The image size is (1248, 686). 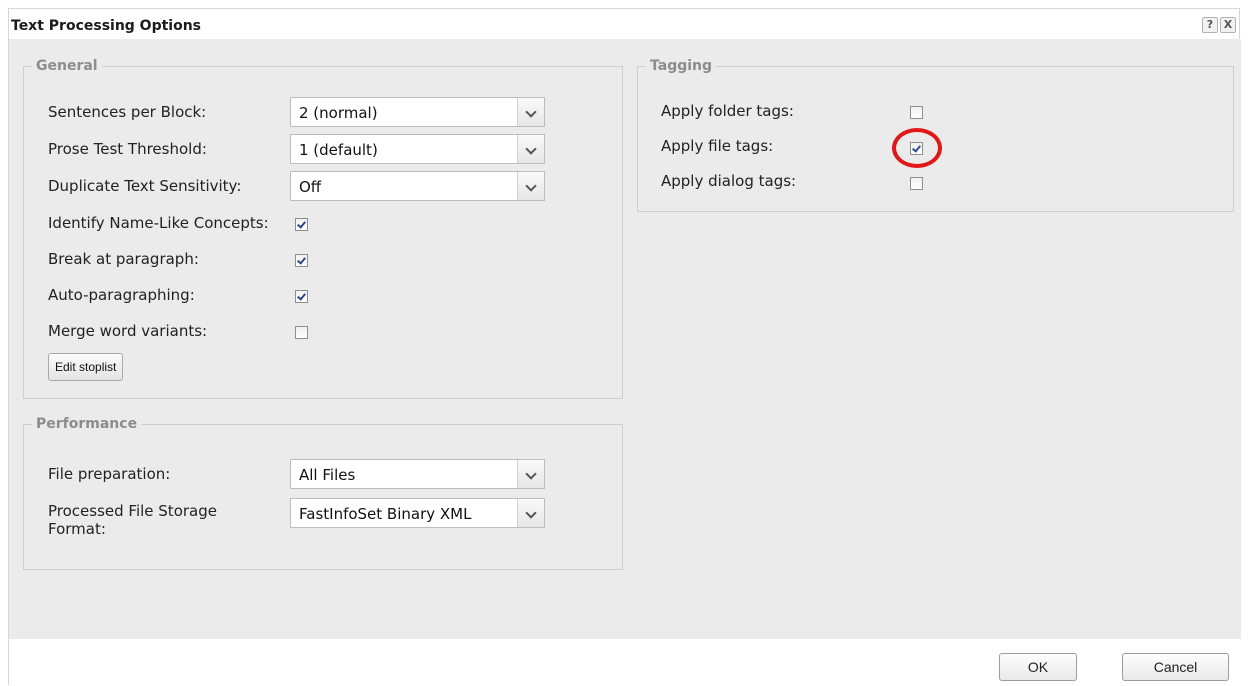 What do you see at coordinates (916, 183) in the screenshot?
I see `apply-dialog-tags-checkbox` at bounding box center [916, 183].